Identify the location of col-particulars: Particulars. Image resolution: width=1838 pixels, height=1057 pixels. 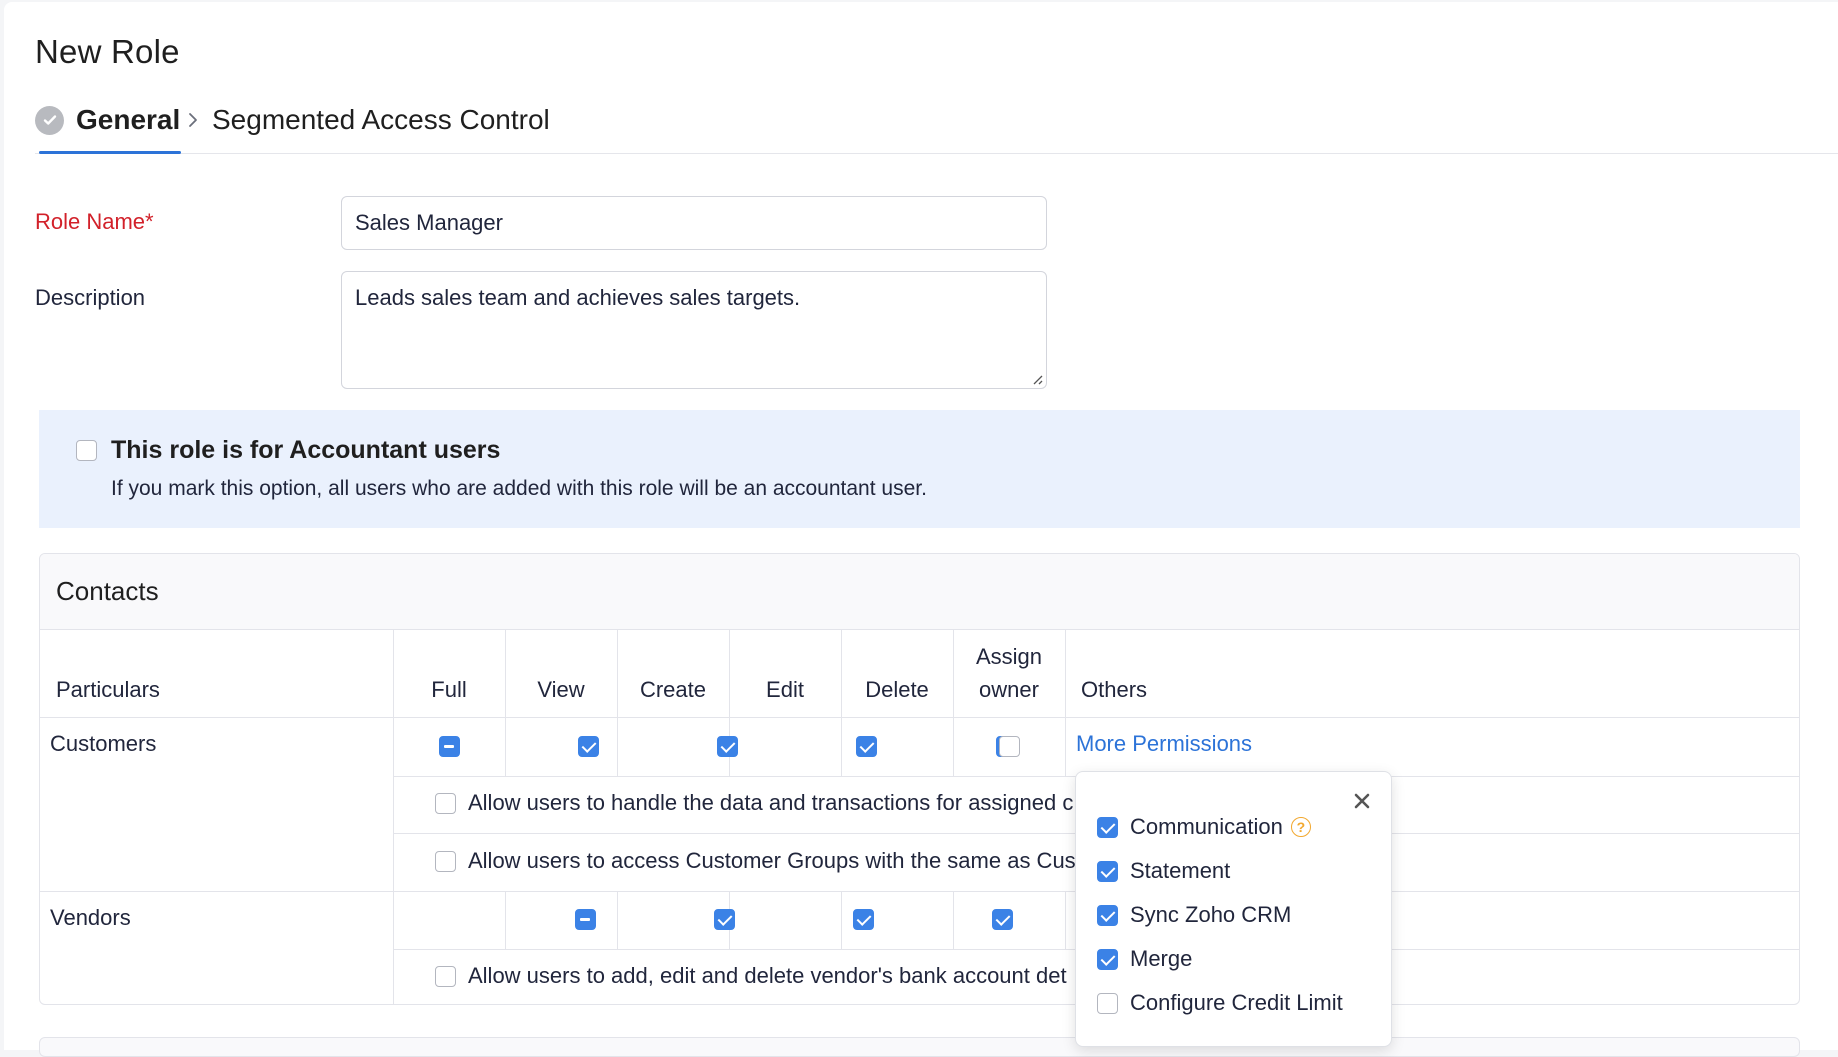
(108, 689).